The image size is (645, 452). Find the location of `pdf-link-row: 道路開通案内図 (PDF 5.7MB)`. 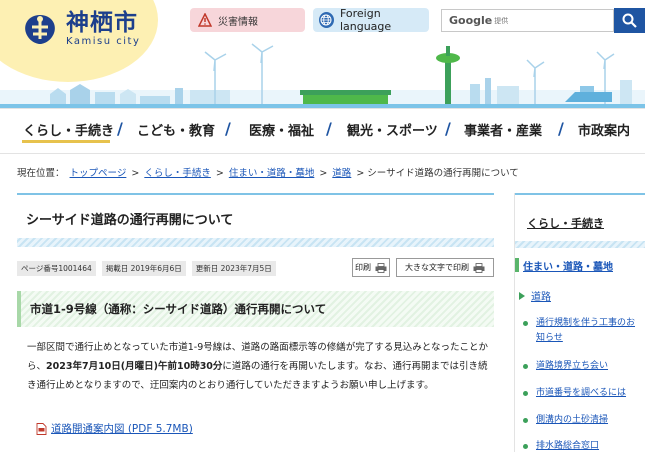

pdf-link-row: 道路開通案内図 (PDF 5.7MB) is located at coordinates (114, 428).